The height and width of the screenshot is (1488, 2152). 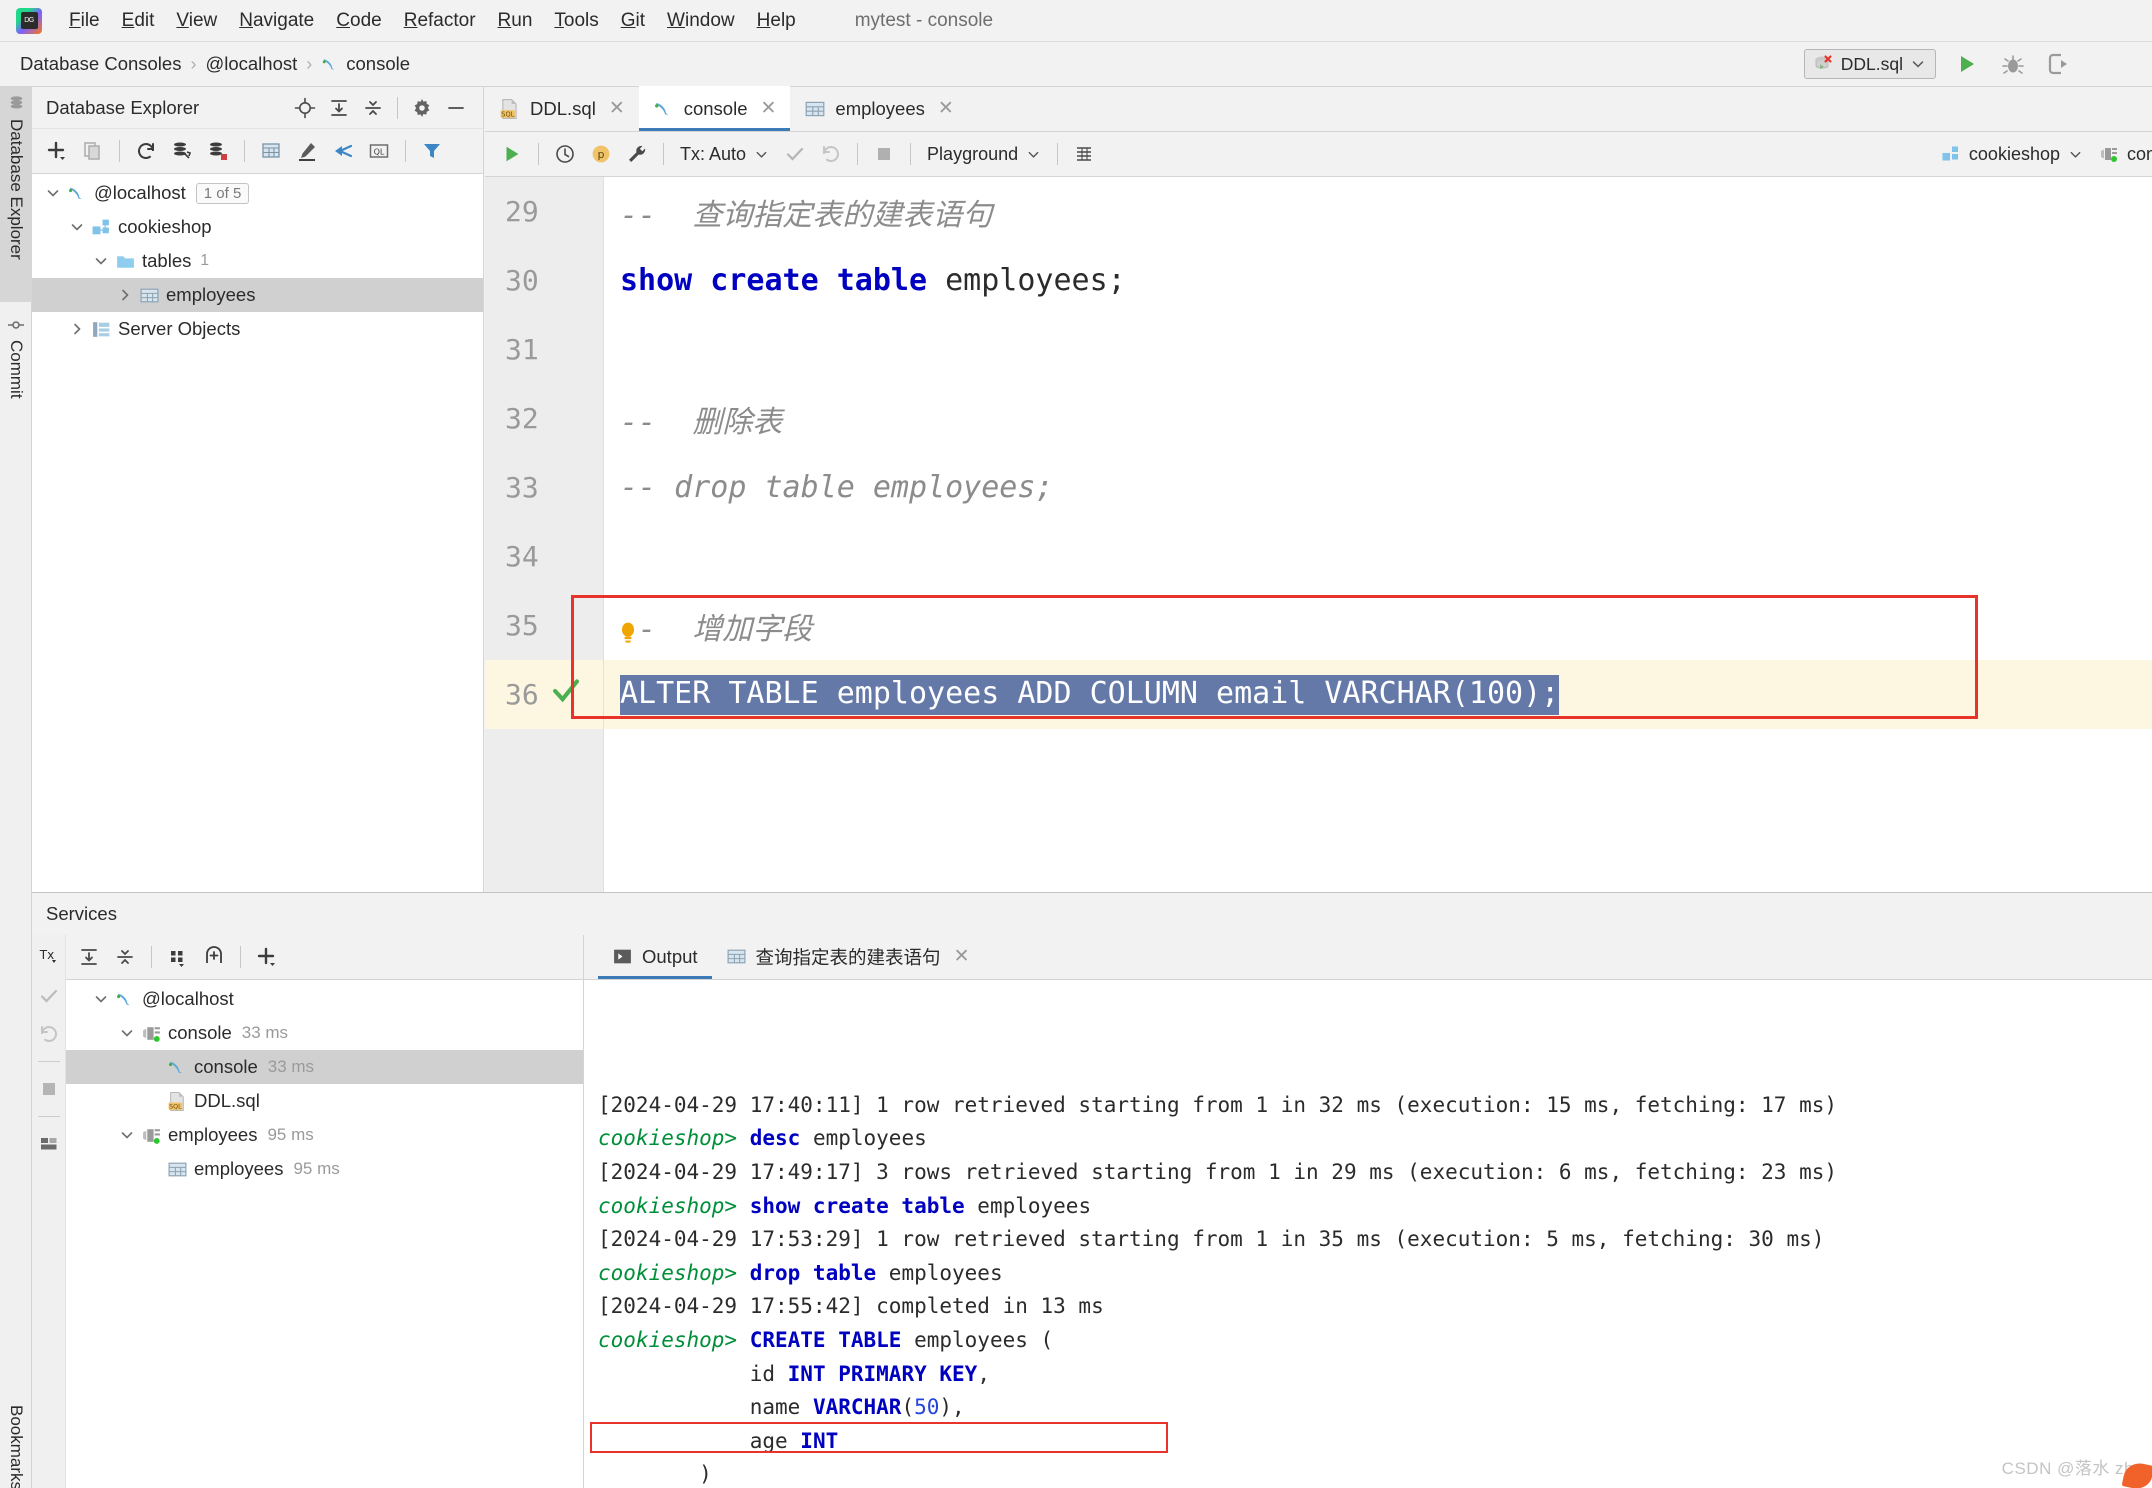 What do you see at coordinates (1378, 625) in the screenshot?
I see `code-line: -- 增加字段` at bounding box center [1378, 625].